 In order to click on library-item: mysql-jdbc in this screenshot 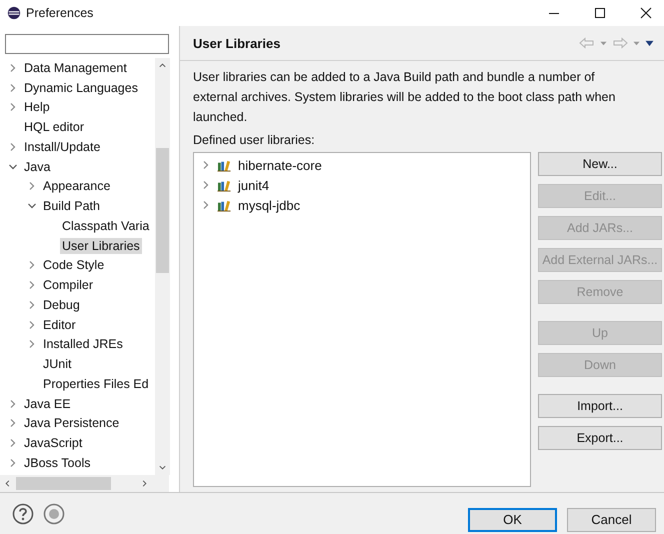, I will do `click(269, 205)`.